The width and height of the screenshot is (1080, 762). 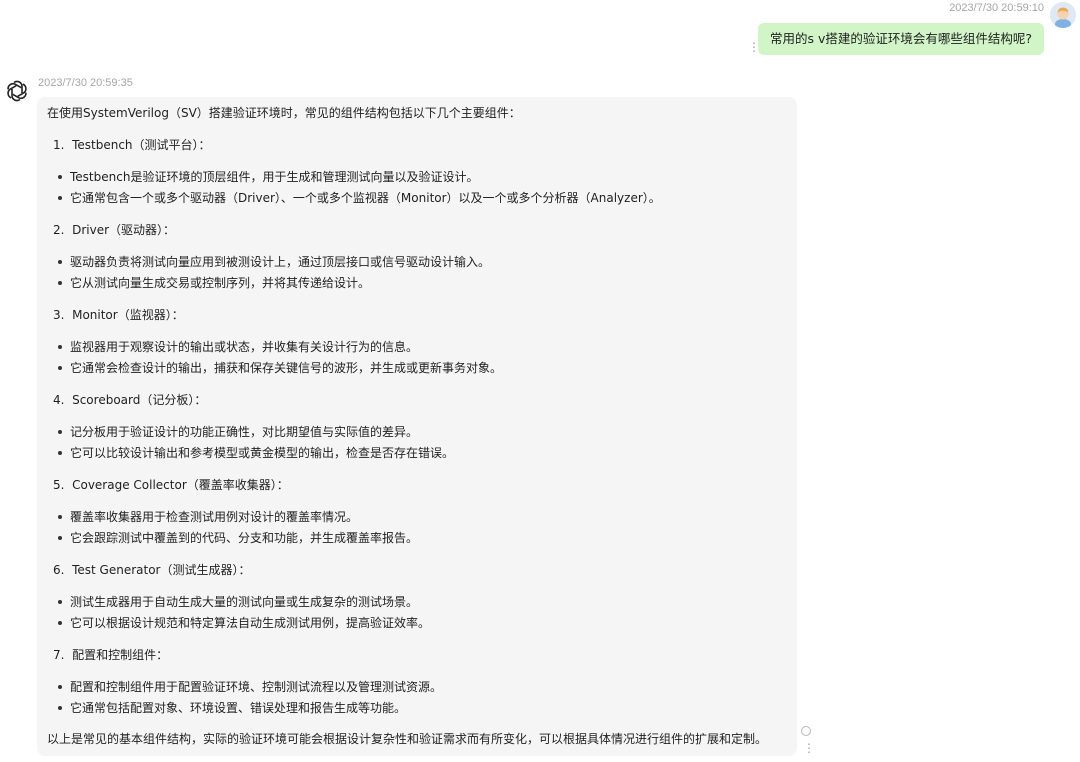 I want to click on section-heading: 1. Testbench（测试平台）：, so click(x=132, y=145).